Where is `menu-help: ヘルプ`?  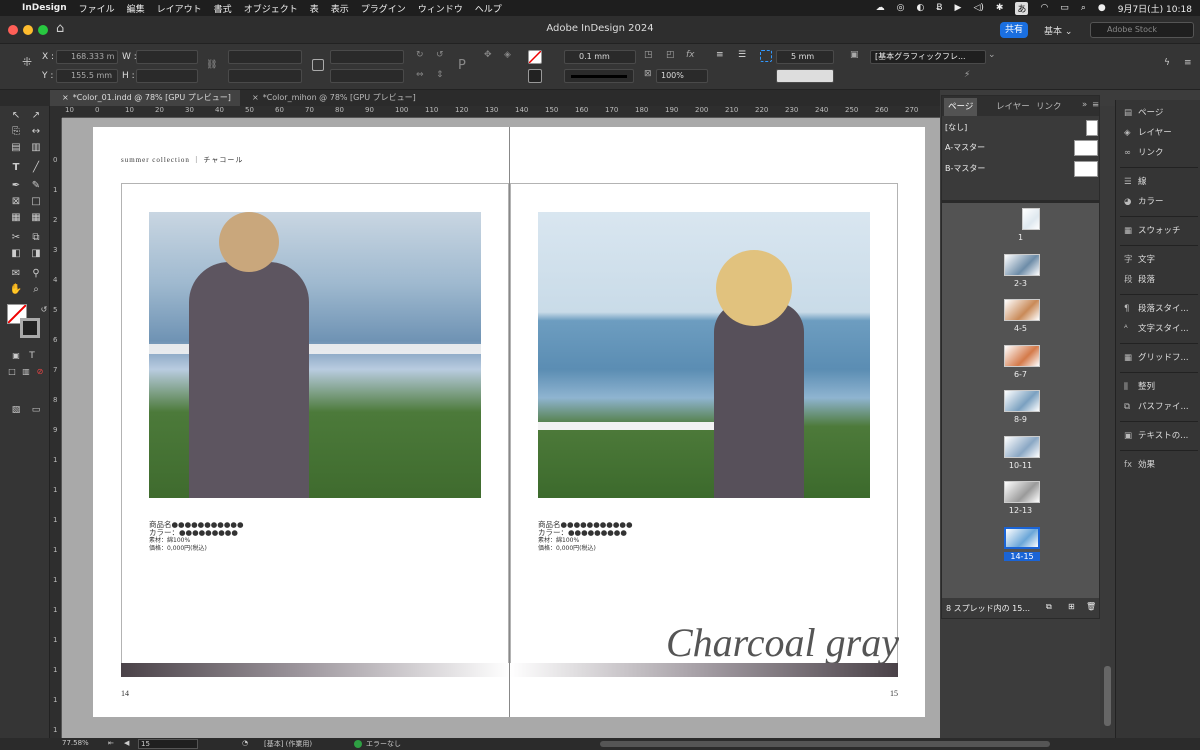
menu-help: ヘルプ is located at coordinates (488, 8).